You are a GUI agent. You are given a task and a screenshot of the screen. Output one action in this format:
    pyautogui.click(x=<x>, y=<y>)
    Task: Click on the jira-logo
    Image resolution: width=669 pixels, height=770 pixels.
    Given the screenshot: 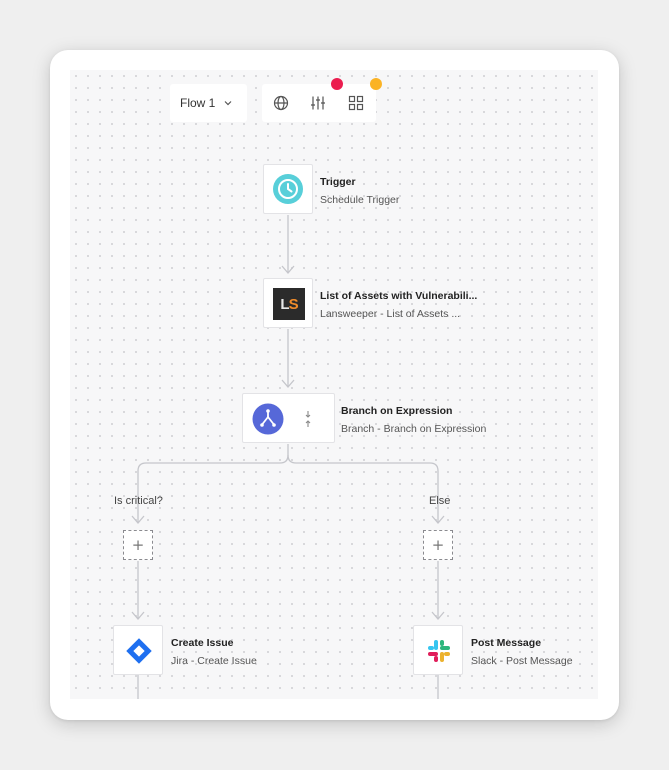 What is the action you would take?
    pyautogui.click(x=139, y=651)
    